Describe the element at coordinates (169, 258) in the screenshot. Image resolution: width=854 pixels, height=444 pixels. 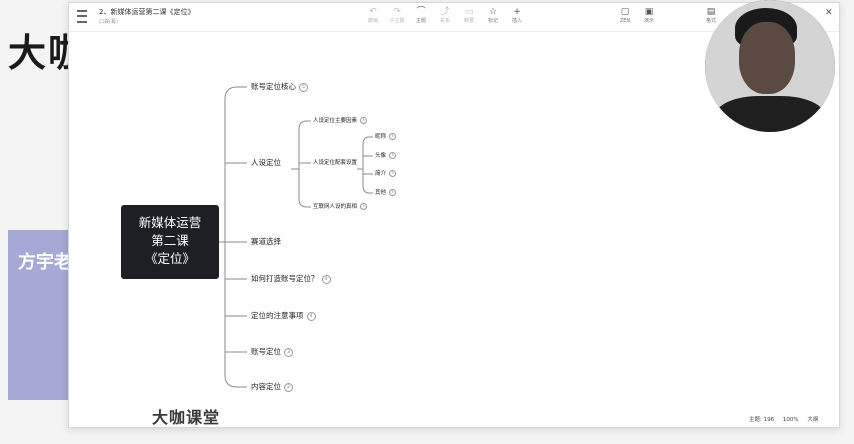
I see `central-line-3: 《定位》` at that location.